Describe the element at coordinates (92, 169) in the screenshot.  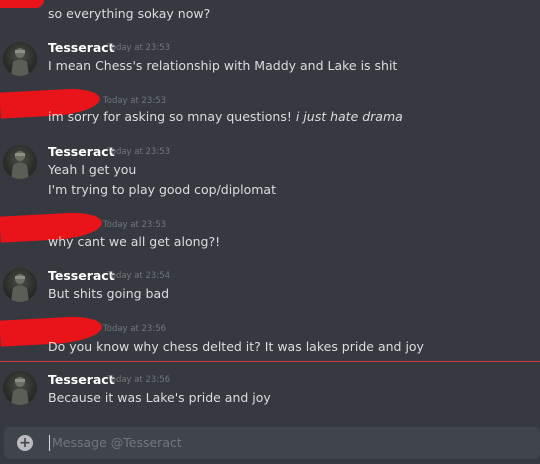
I see `message-text: Yeah I get you` at that location.